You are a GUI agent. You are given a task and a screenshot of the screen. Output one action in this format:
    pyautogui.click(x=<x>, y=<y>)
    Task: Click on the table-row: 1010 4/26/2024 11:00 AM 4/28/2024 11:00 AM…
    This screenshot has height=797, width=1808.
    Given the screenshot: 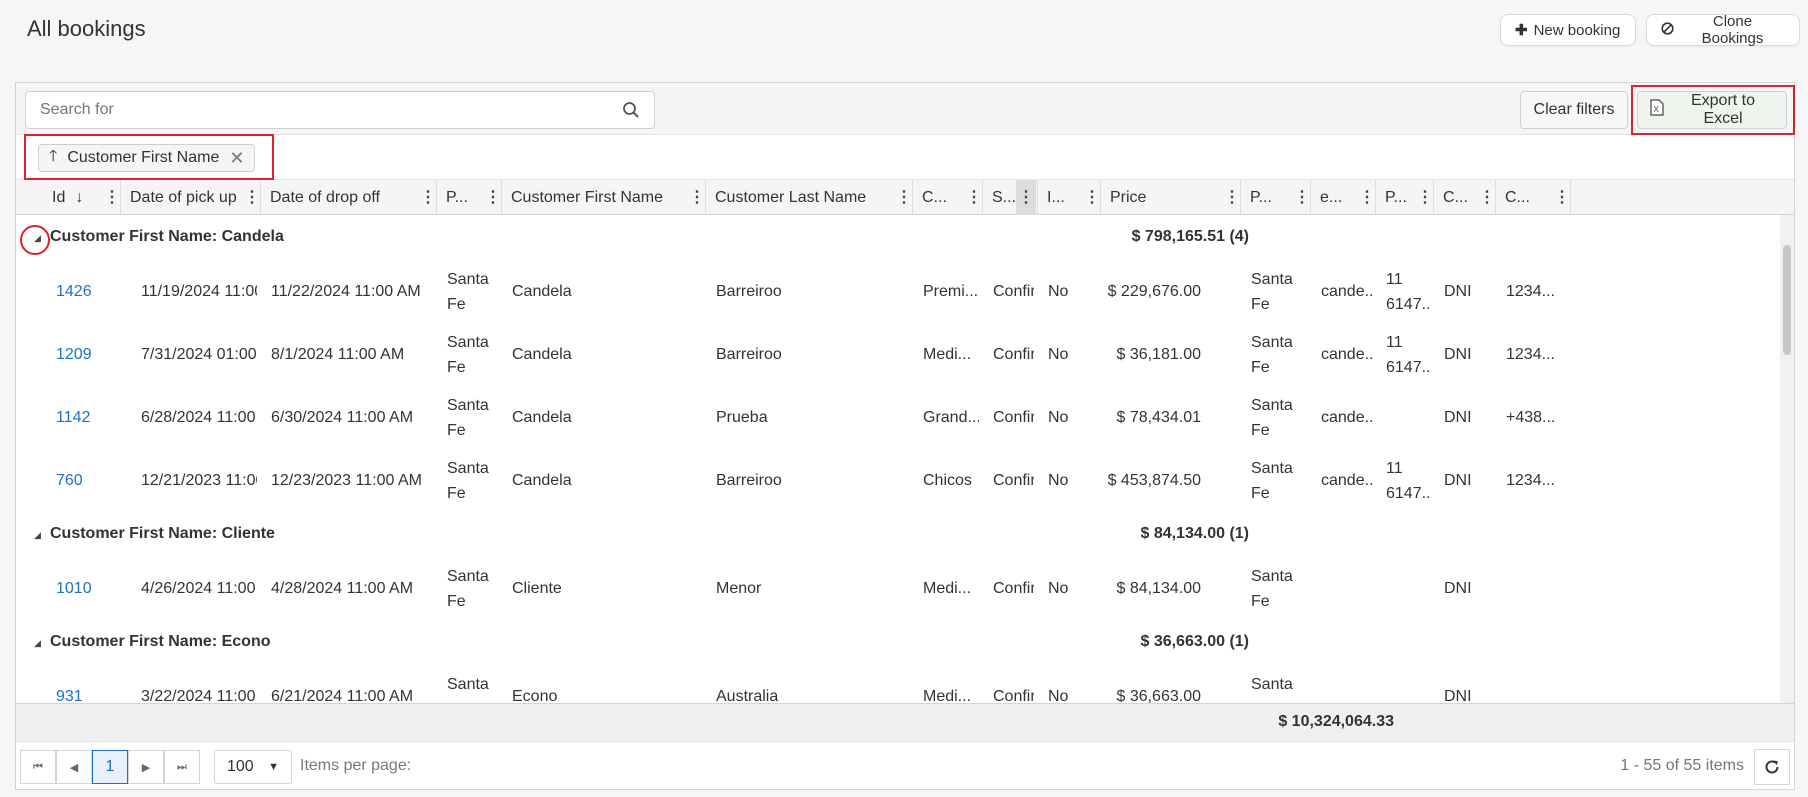 What is the action you would take?
    pyautogui.click(x=905, y=588)
    